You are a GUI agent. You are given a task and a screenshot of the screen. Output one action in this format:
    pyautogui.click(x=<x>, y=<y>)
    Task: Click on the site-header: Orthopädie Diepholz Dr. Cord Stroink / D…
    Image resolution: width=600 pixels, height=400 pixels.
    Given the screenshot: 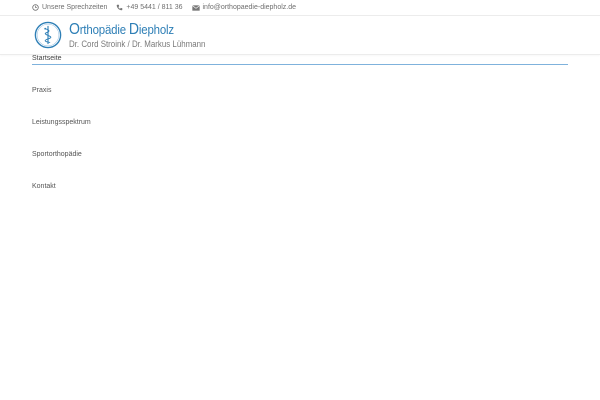 What is the action you would take?
    pyautogui.click(x=300, y=35)
    